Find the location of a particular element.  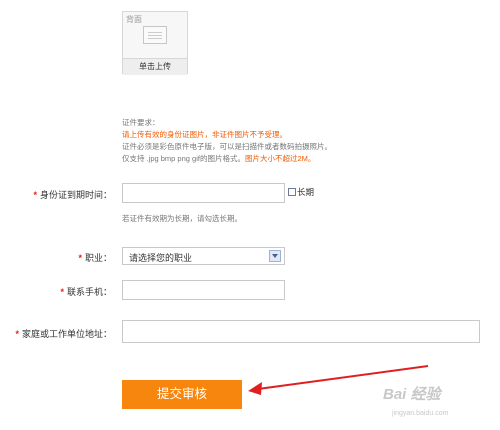

address-label-text: 家庭或工作单位地址： is located at coordinates (66, 334).